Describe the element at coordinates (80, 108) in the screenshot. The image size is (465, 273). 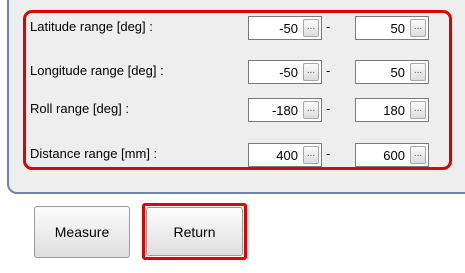
I see `roll-range-label: Roll range [deg] :` at that location.